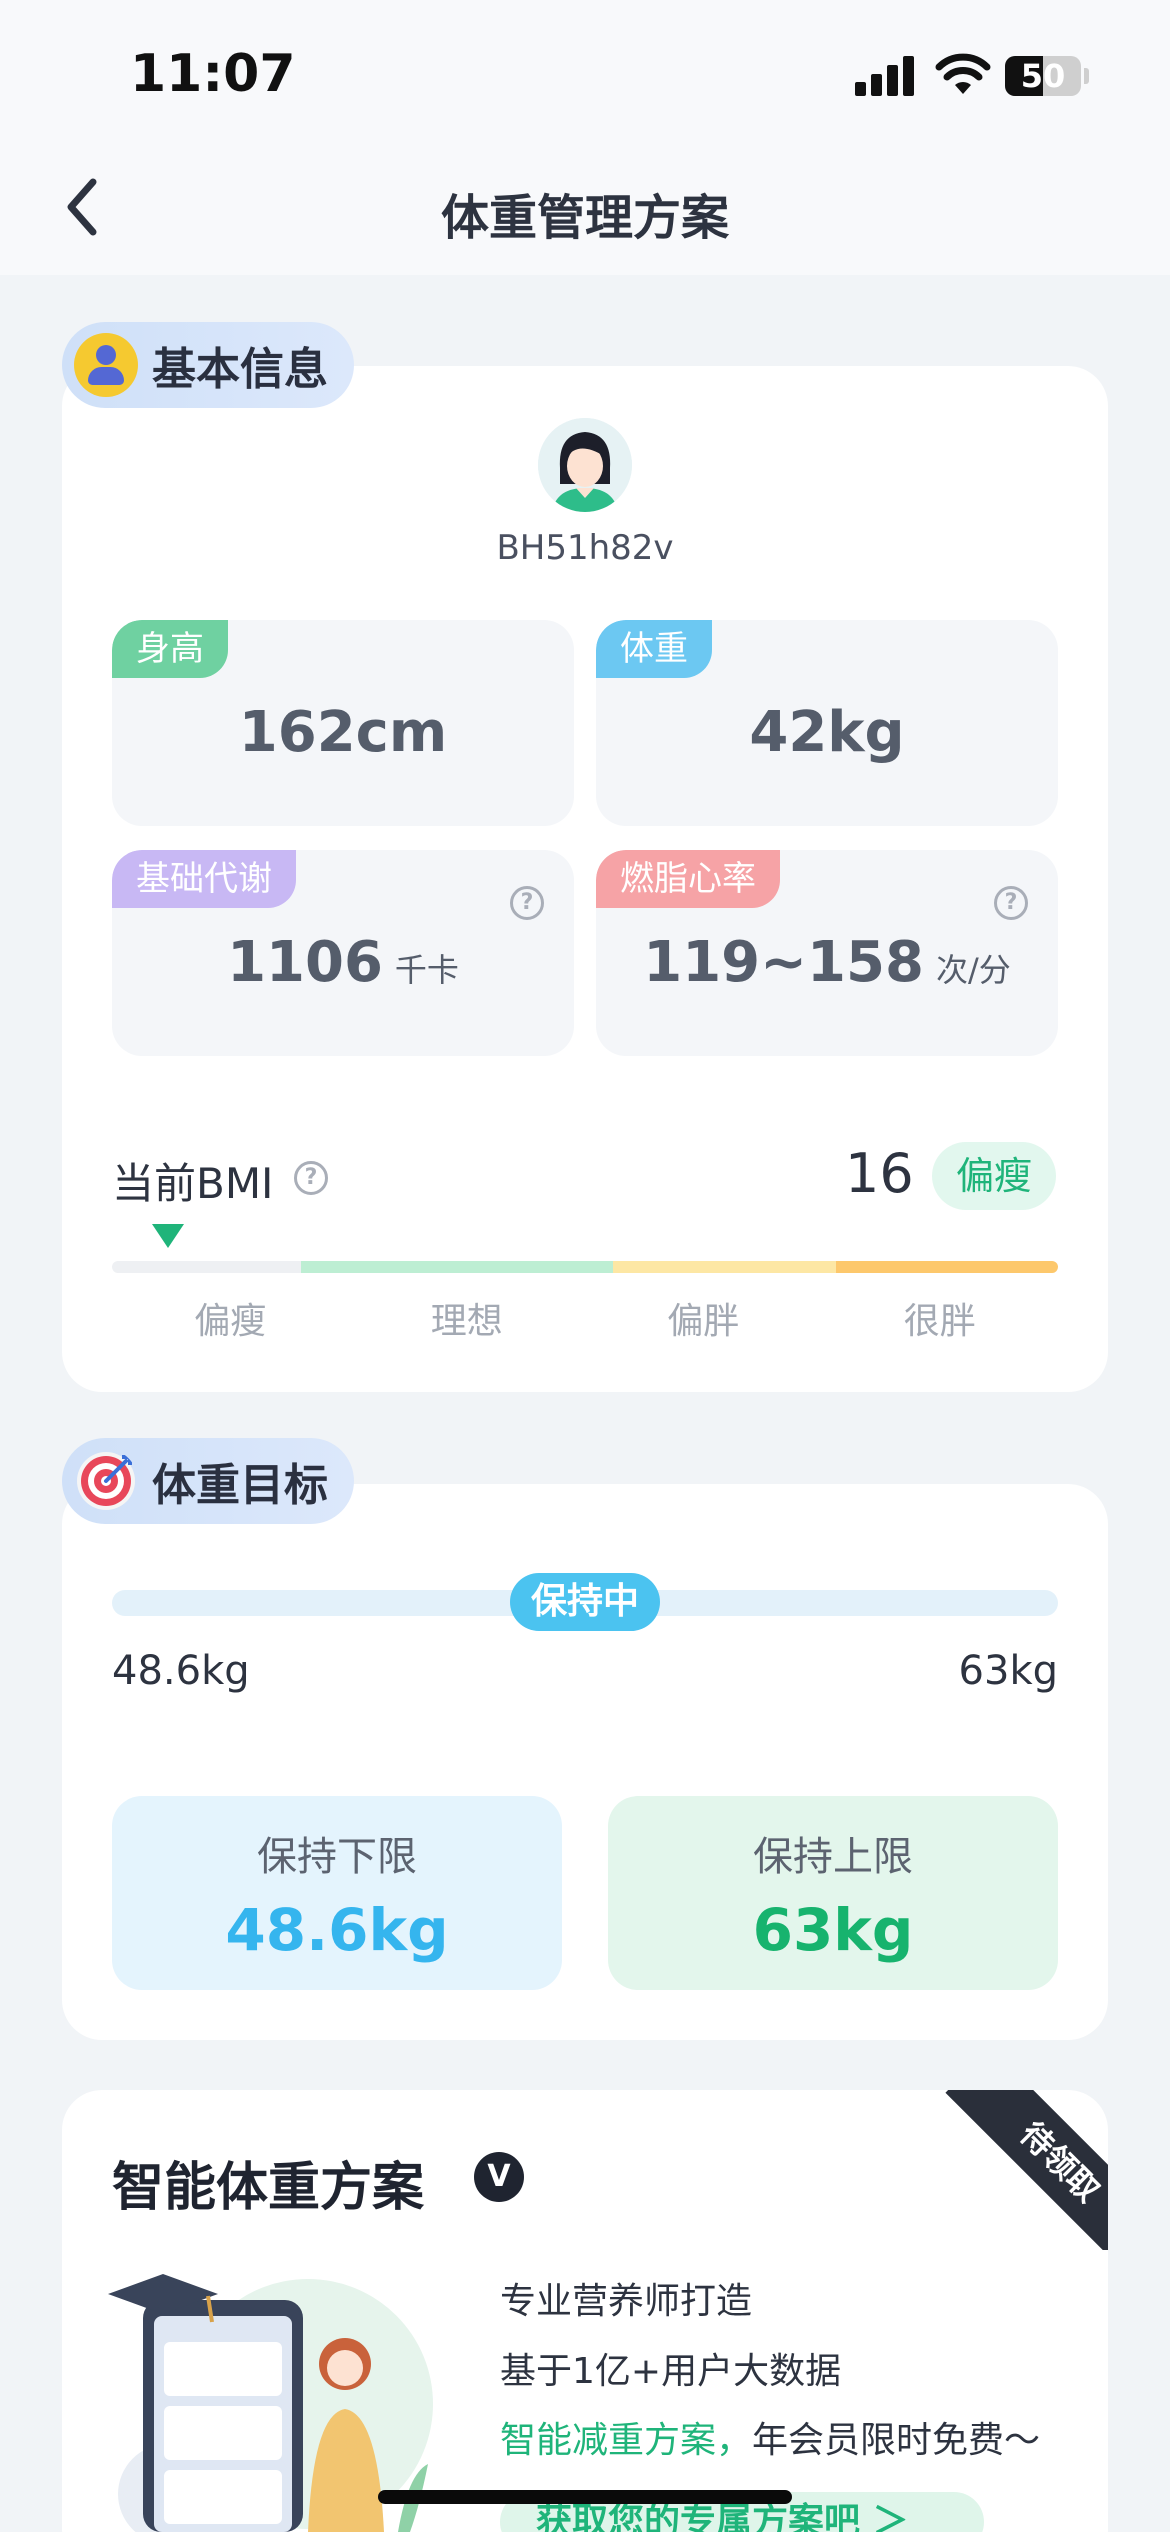  I want to click on bmi-value: 16, so click(879, 1173).